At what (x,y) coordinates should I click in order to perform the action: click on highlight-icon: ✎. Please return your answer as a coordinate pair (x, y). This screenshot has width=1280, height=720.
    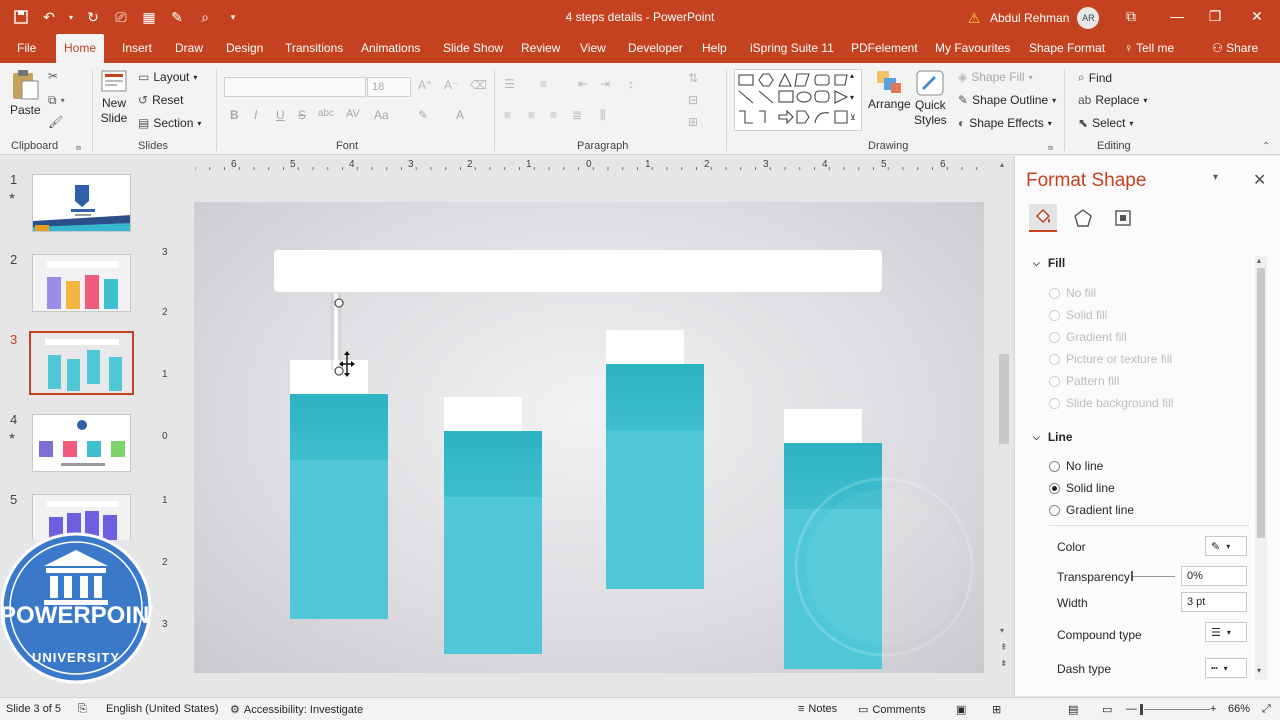
    Looking at the image, I should click on (423, 115).